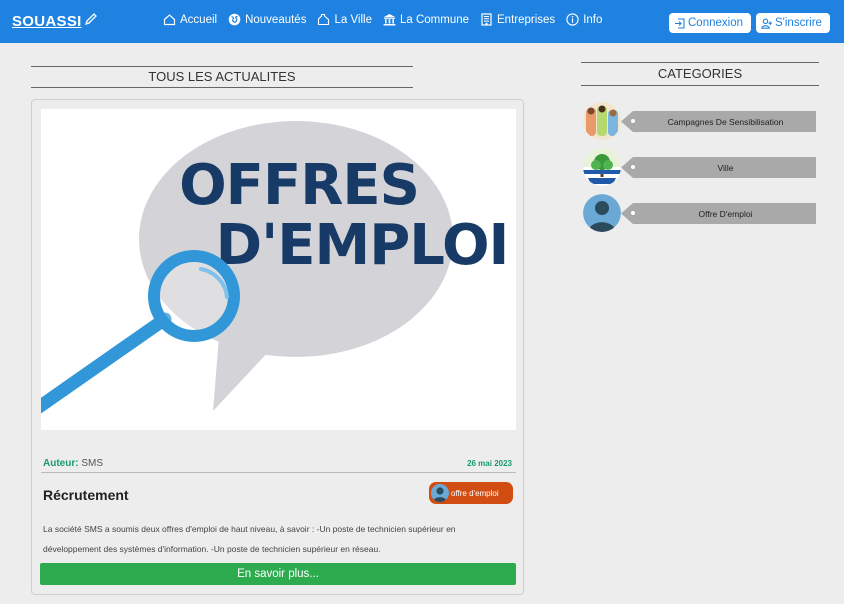 The height and width of the screenshot is (604, 844). Describe the element at coordinates (47, 21) in the screenshot. I see `brand-logo: SOUASSI` at that location.